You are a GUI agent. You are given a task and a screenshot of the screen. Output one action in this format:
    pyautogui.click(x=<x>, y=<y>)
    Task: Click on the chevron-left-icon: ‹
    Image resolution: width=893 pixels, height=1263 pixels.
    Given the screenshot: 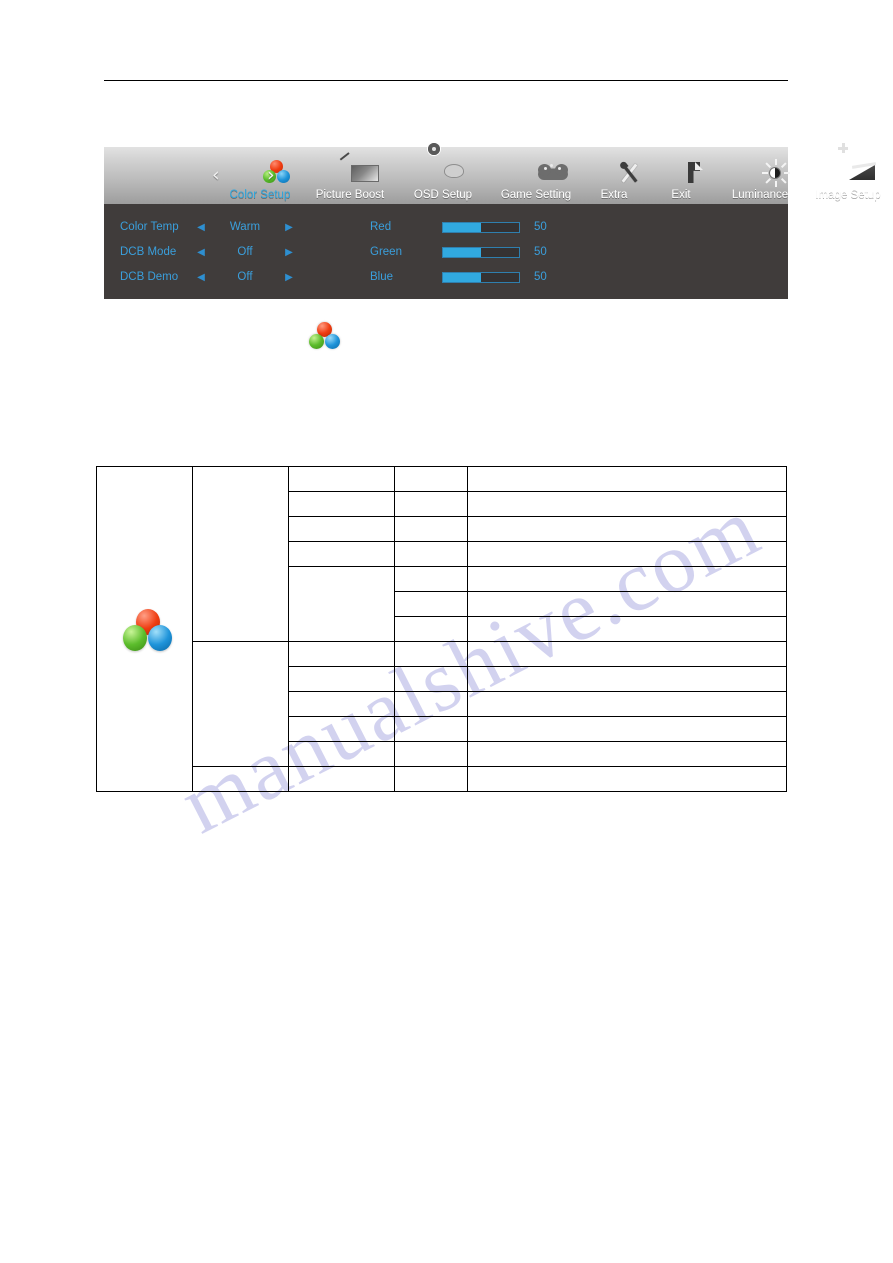 What is the action you would take?
    pyautogui.click(x=216, y=175)
    